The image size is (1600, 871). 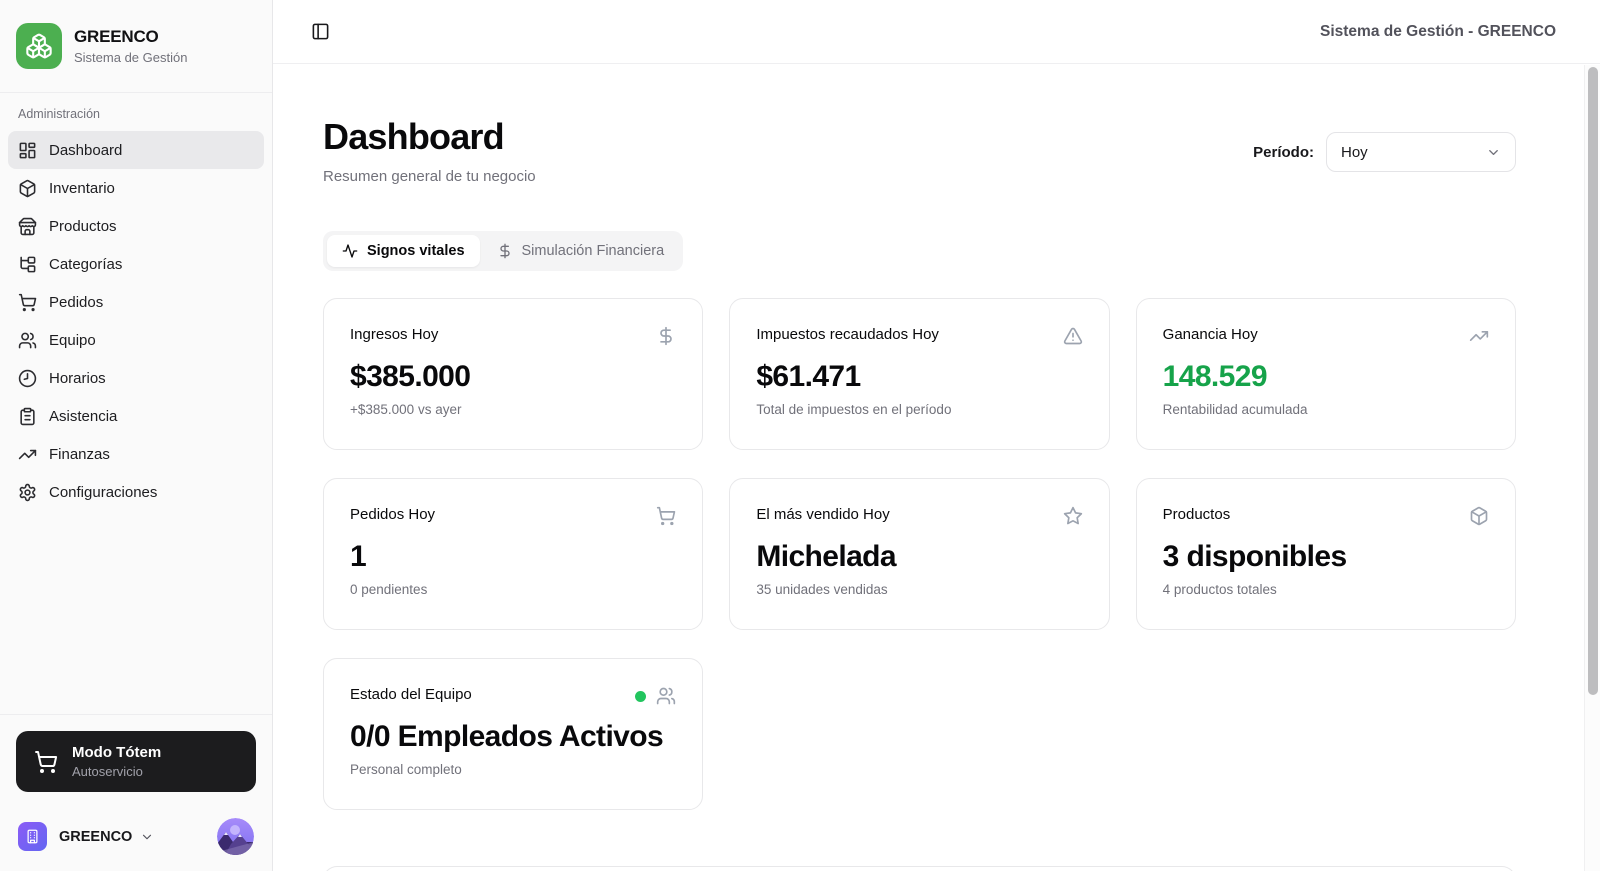 What do you see at coordinates (136, 761) in the screenshot?
I see `totem-mode-button: Modo Tótem Autoservicio` at bounding box center [136, 761].